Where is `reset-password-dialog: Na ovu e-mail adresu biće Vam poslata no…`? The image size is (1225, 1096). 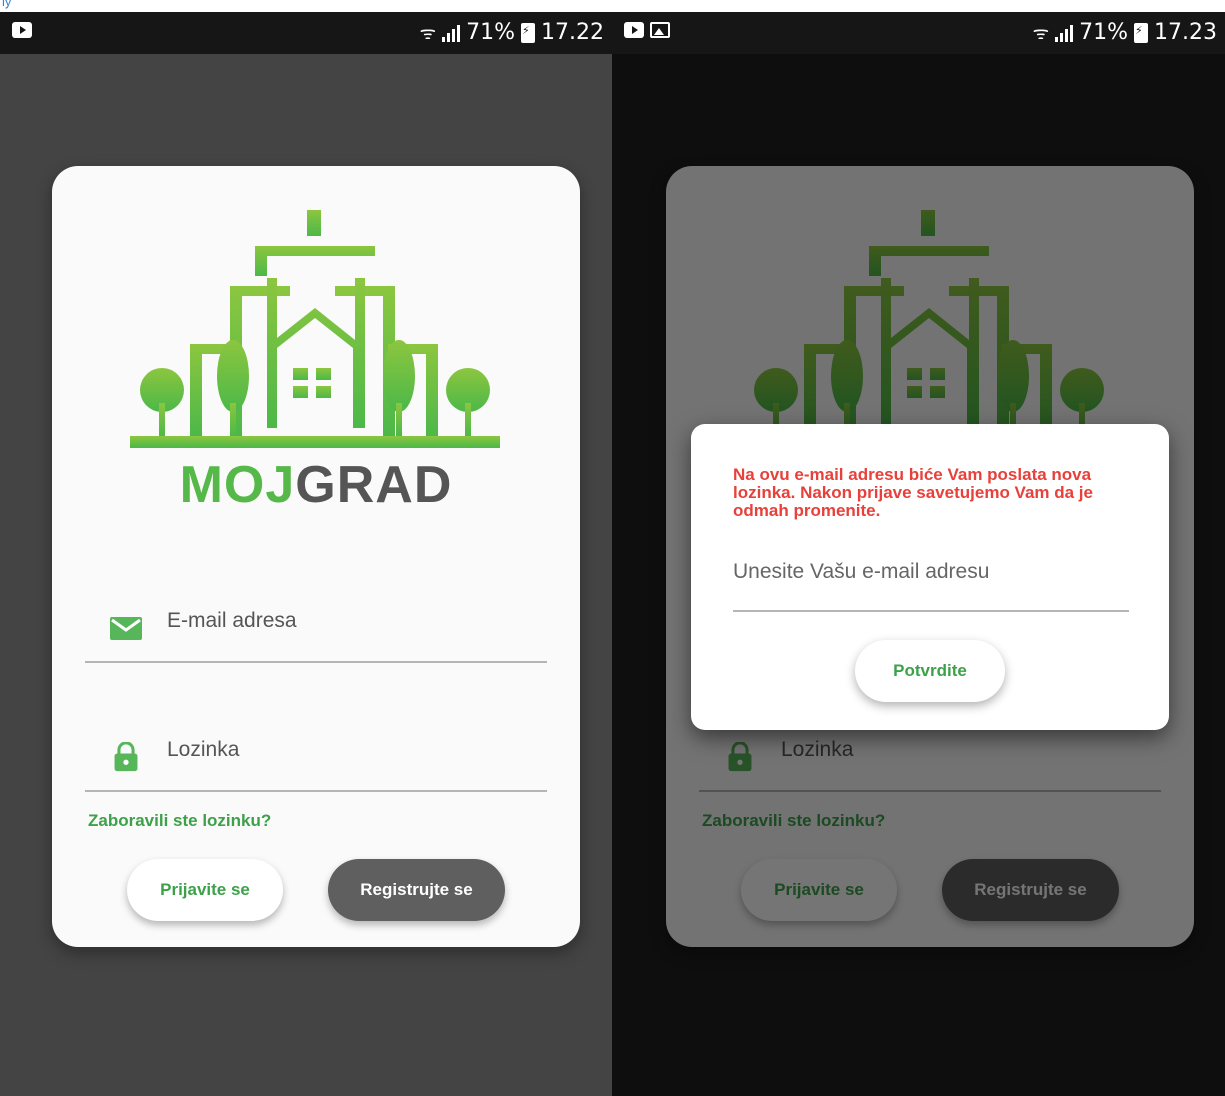 reset-password-dialog: Na ovu e-mail adresu biće Vam poslata no… is located at coordinates (930, 577).